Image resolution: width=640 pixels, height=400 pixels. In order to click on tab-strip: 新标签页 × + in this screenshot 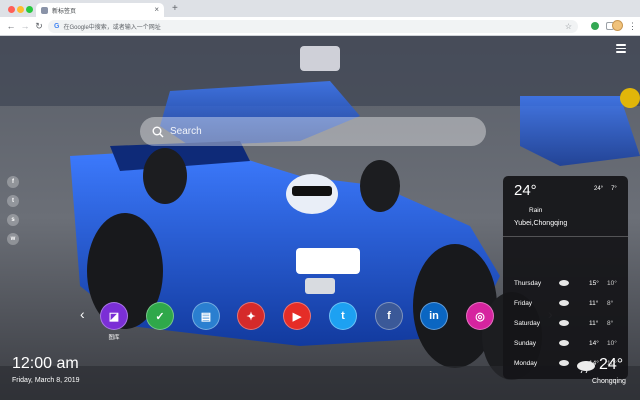, I will do `click(320, 8)`.